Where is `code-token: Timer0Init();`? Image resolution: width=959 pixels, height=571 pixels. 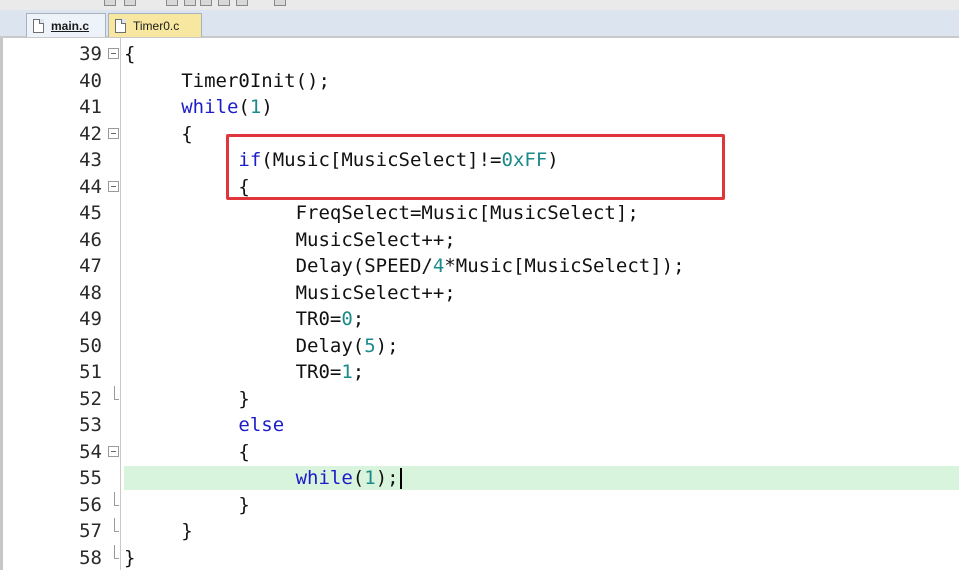
code-token: Timer0Init(); is located at coordinates (227, 81).